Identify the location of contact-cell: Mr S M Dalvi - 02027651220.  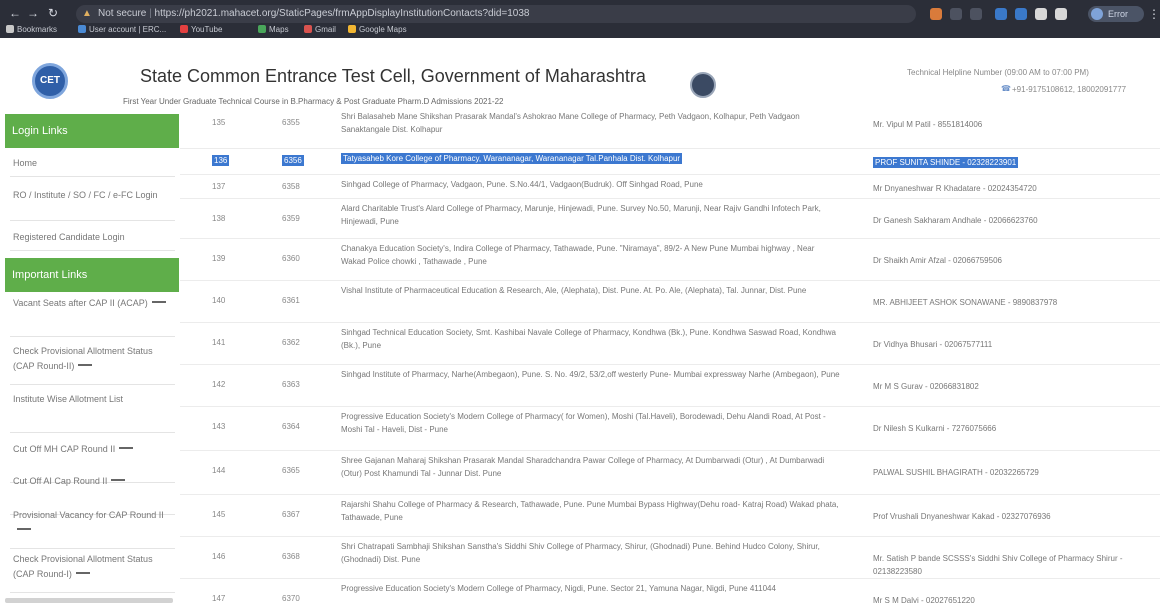
(1013, 600).